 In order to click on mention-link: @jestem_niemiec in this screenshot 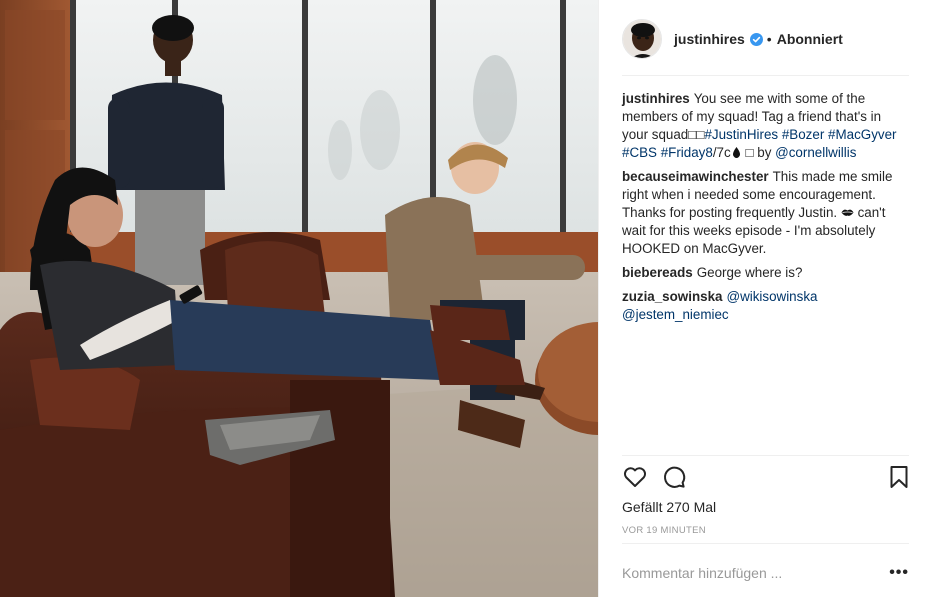, I will do `click(675, 314)`.